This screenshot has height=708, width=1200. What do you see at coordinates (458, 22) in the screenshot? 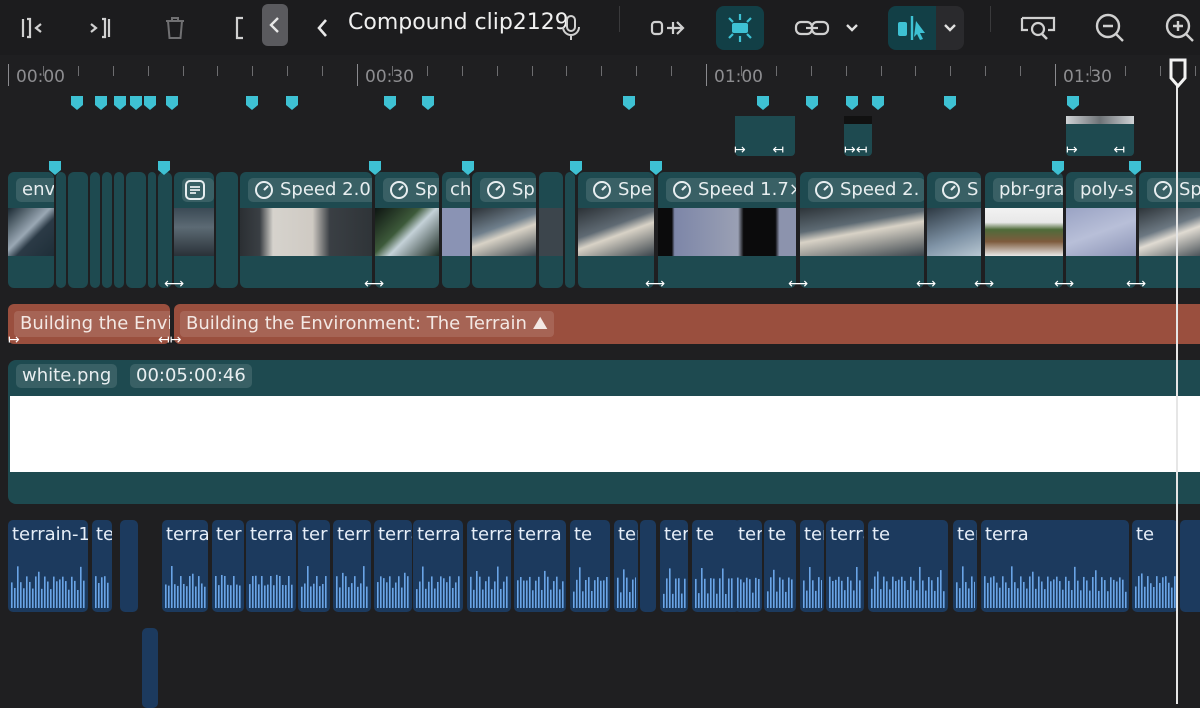
I see `compound-clip-title: Compound clip2129` at bounding box center [458, 22].